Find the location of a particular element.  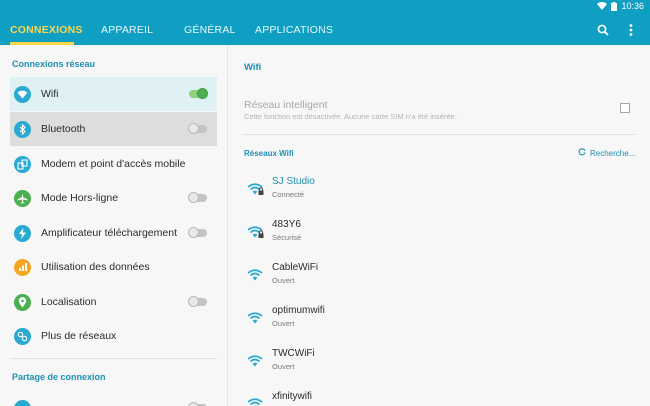

data-usage-icon is located at coordinates (22, 267).